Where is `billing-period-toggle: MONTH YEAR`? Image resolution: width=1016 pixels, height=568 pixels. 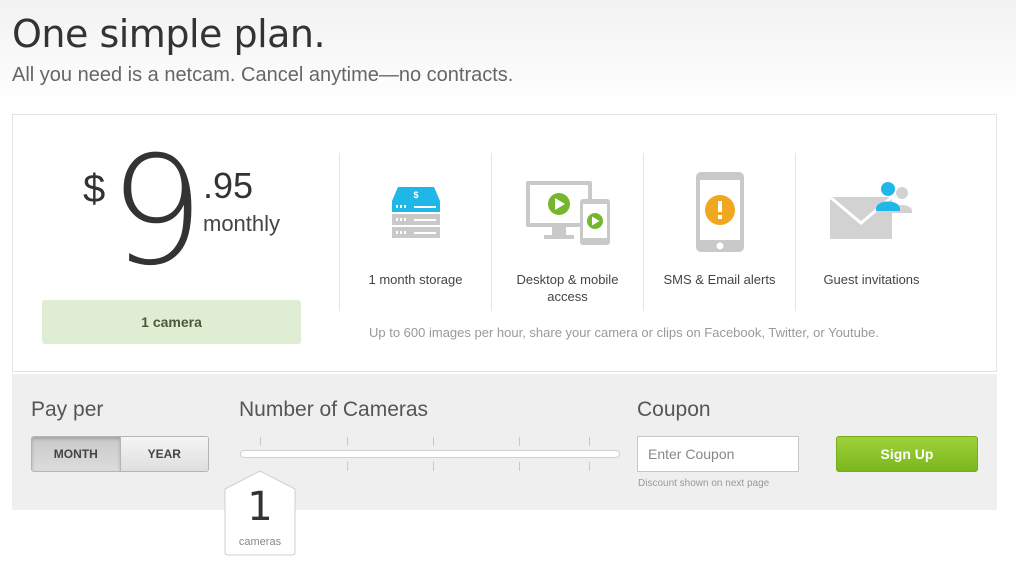 billing-period-toggle: MONTH YEAR is located at coordinates (120, 454).